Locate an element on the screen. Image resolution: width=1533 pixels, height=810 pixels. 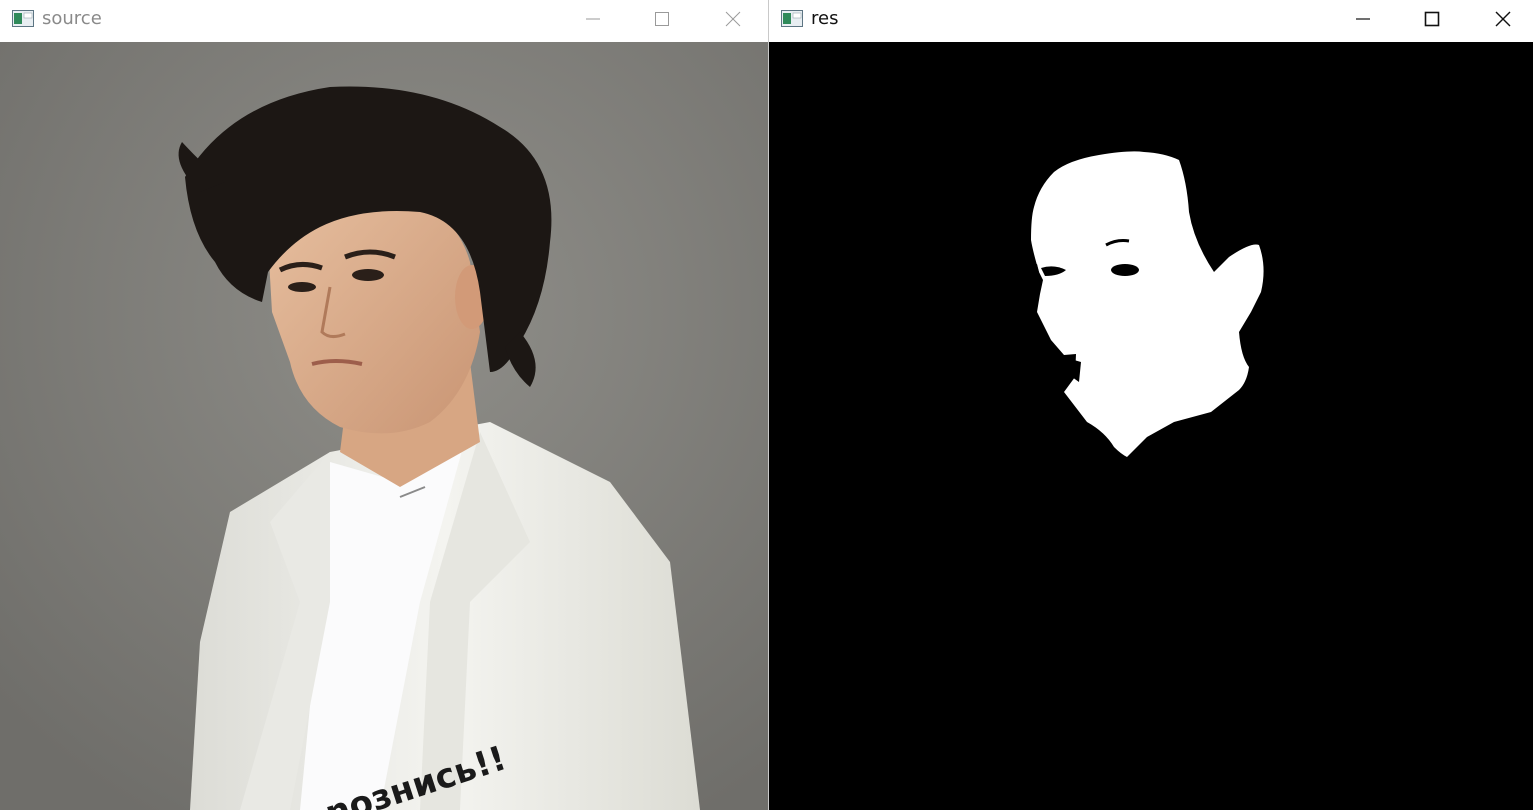
res-close-button is located at coordinates (1503, 19).